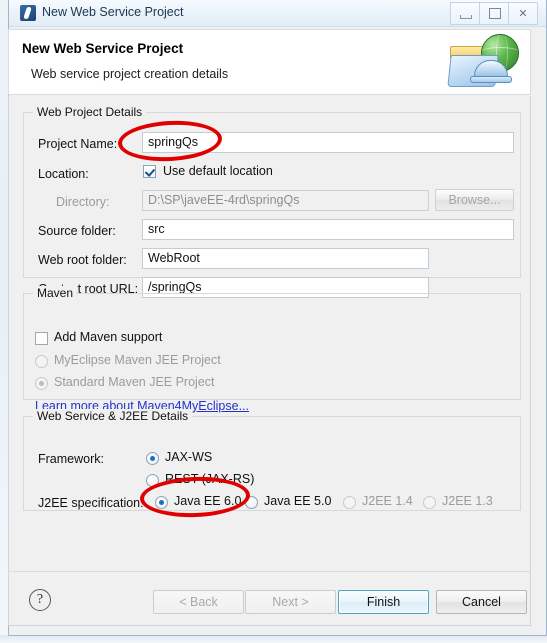  Describe the element at coordinates (77, 231) in the screenshot. I see `label-source-folder: Source folder:` at that location.